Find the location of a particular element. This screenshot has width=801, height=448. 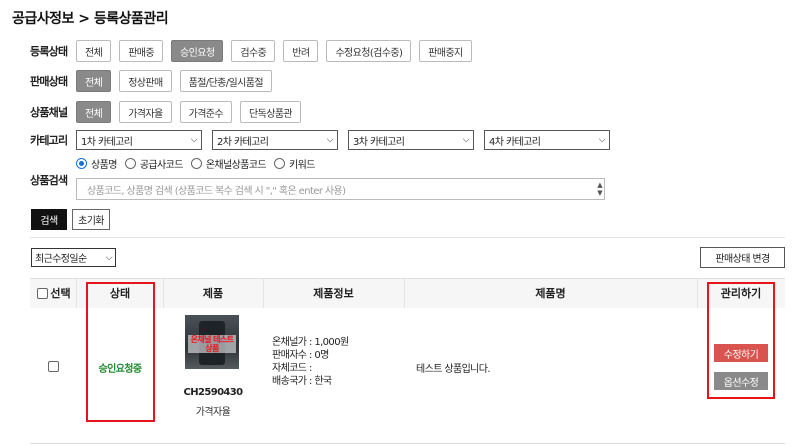

header-product: 제품 is located at coordinates (213, 293).